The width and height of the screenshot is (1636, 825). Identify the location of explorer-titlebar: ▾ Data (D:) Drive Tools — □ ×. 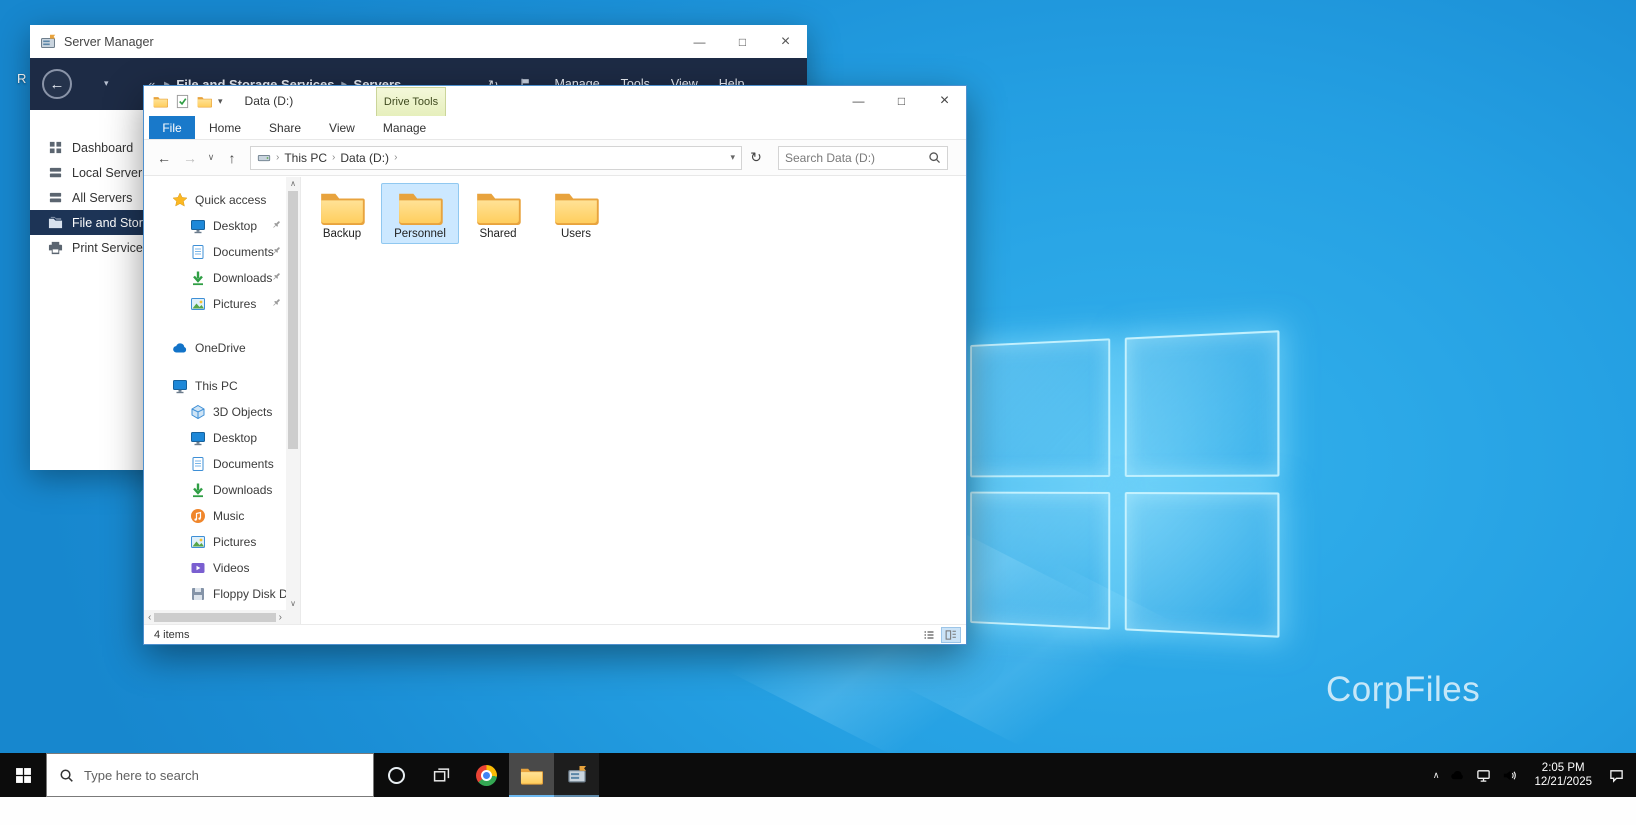
(555, 101).